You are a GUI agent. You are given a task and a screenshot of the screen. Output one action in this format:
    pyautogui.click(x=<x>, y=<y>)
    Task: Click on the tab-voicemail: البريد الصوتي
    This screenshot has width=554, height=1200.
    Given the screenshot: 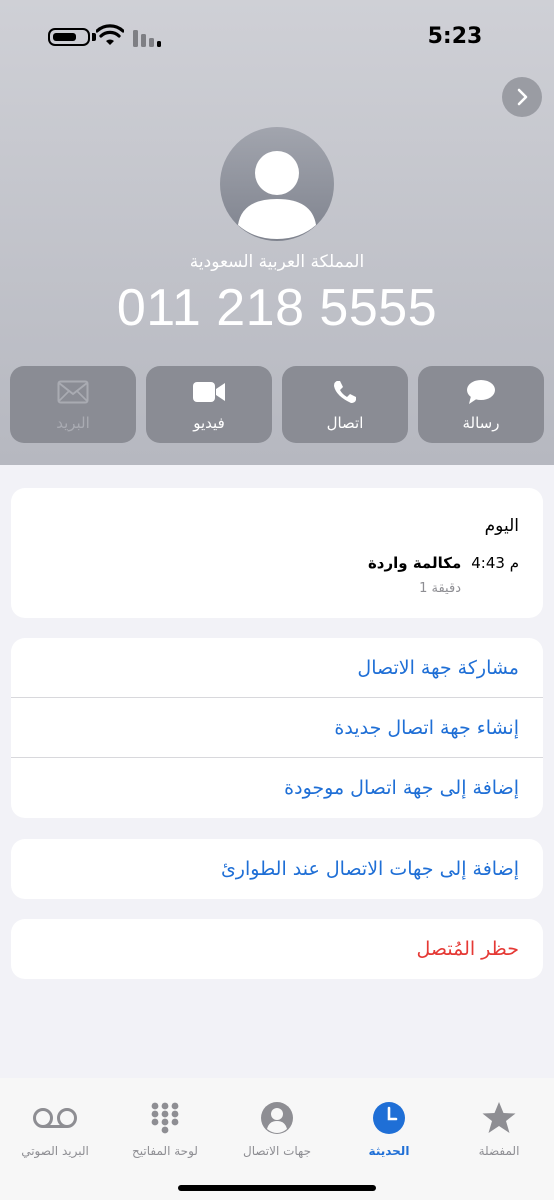 What is the action you would take?
    pyautogui.click(x=55, y=1129)
    